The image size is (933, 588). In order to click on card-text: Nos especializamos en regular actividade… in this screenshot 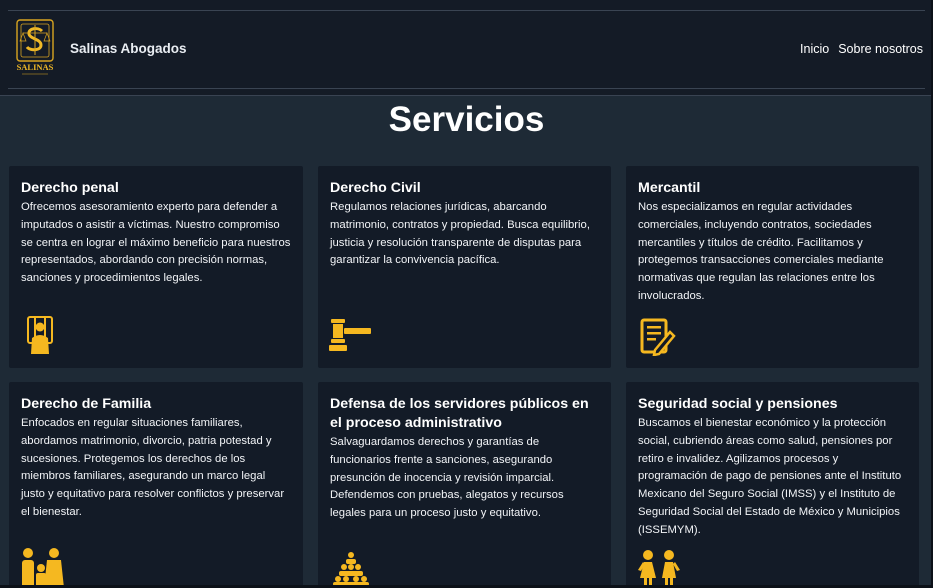, I will do `click(761, 251)`.